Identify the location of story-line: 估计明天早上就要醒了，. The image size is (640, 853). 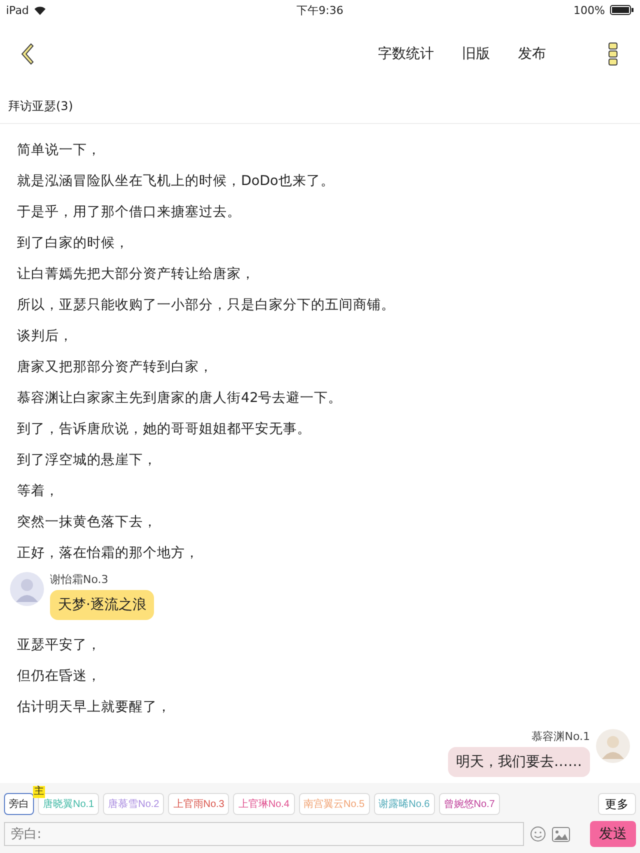
(94, 707).